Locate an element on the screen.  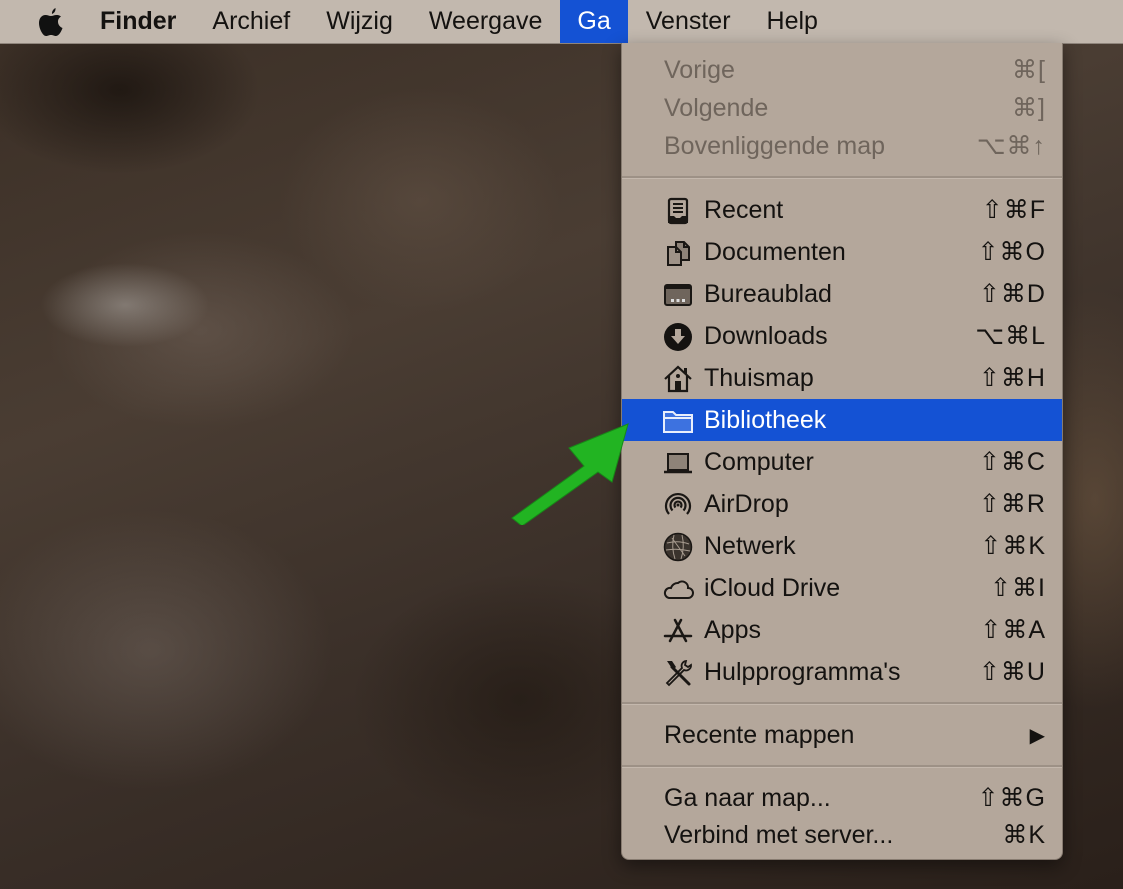
menu-item-shortcut: ⇧⌘D is located at coordinates (1012, 294).